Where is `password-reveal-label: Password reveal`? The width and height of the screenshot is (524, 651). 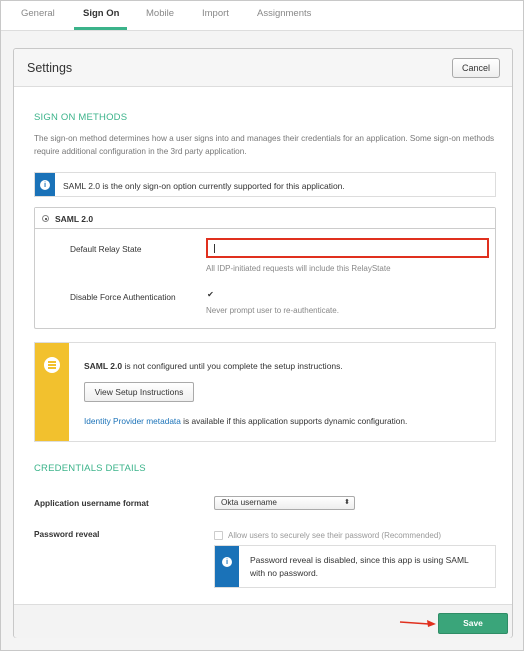 password-reveal-label: Password reveal is located at coordinates (67, 534).